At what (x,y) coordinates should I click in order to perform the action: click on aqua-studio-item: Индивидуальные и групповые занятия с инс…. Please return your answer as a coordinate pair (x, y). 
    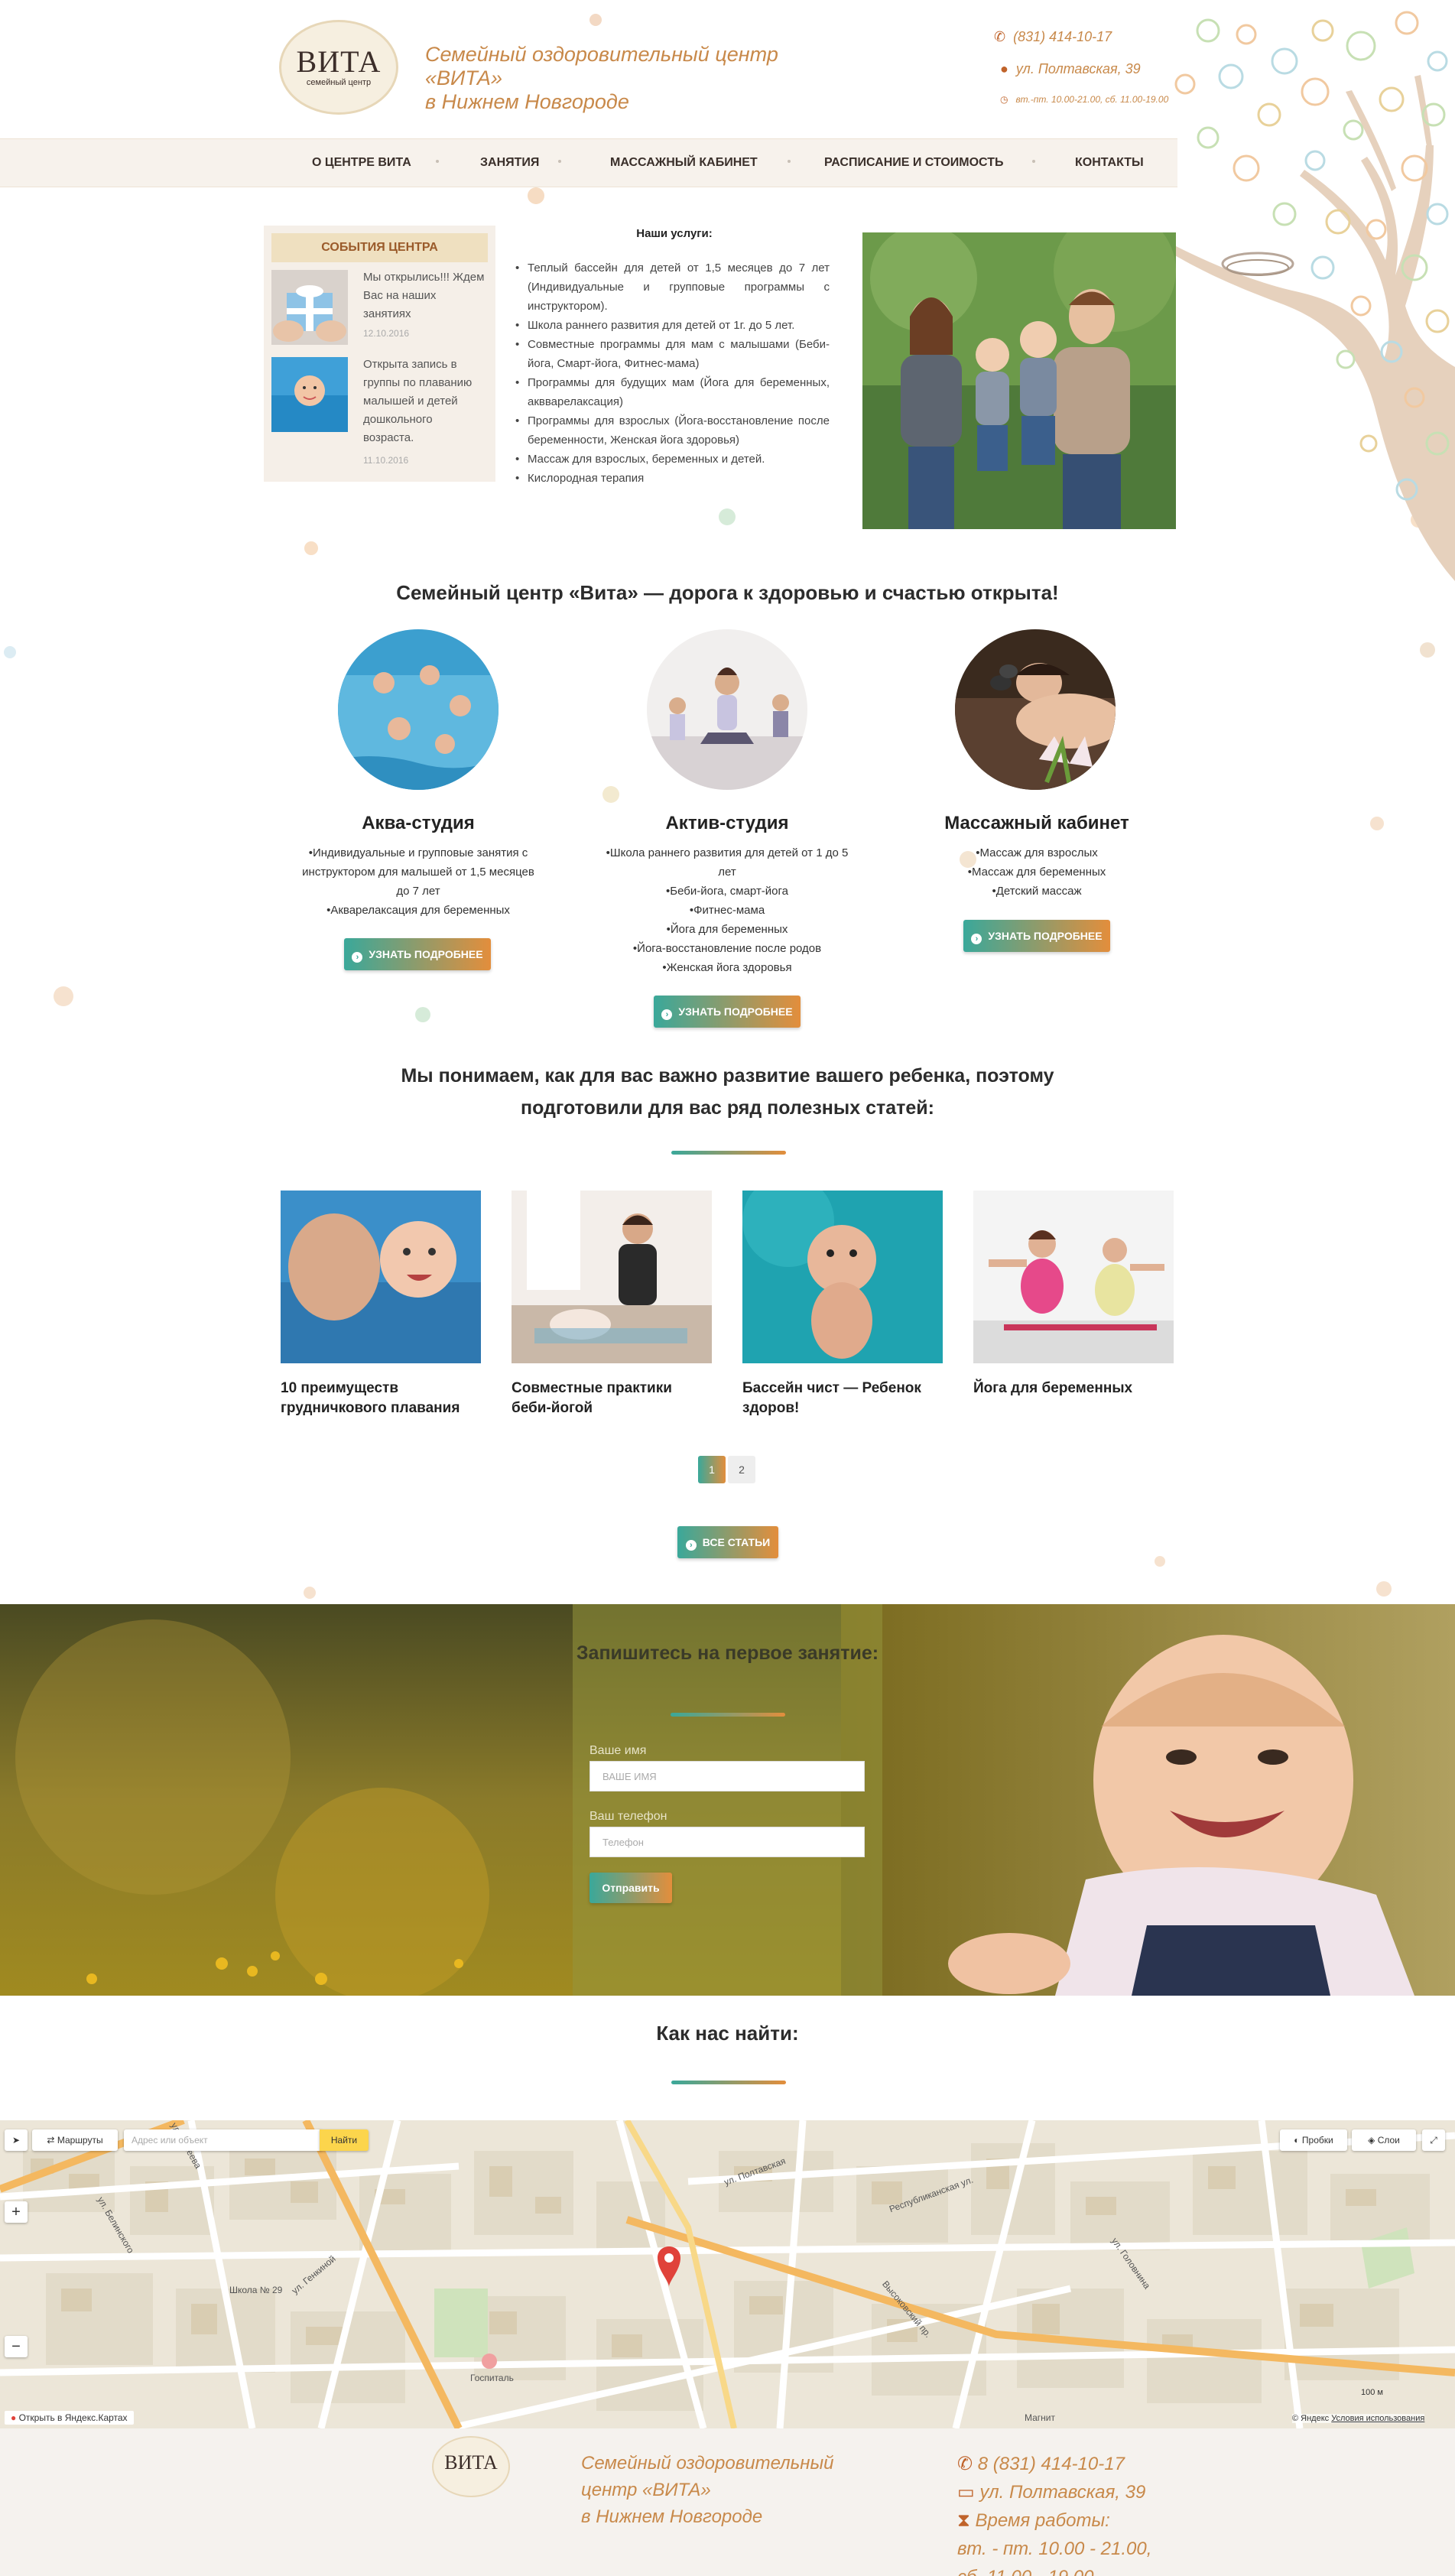
    Looking at the image, I should click on (418, 872).